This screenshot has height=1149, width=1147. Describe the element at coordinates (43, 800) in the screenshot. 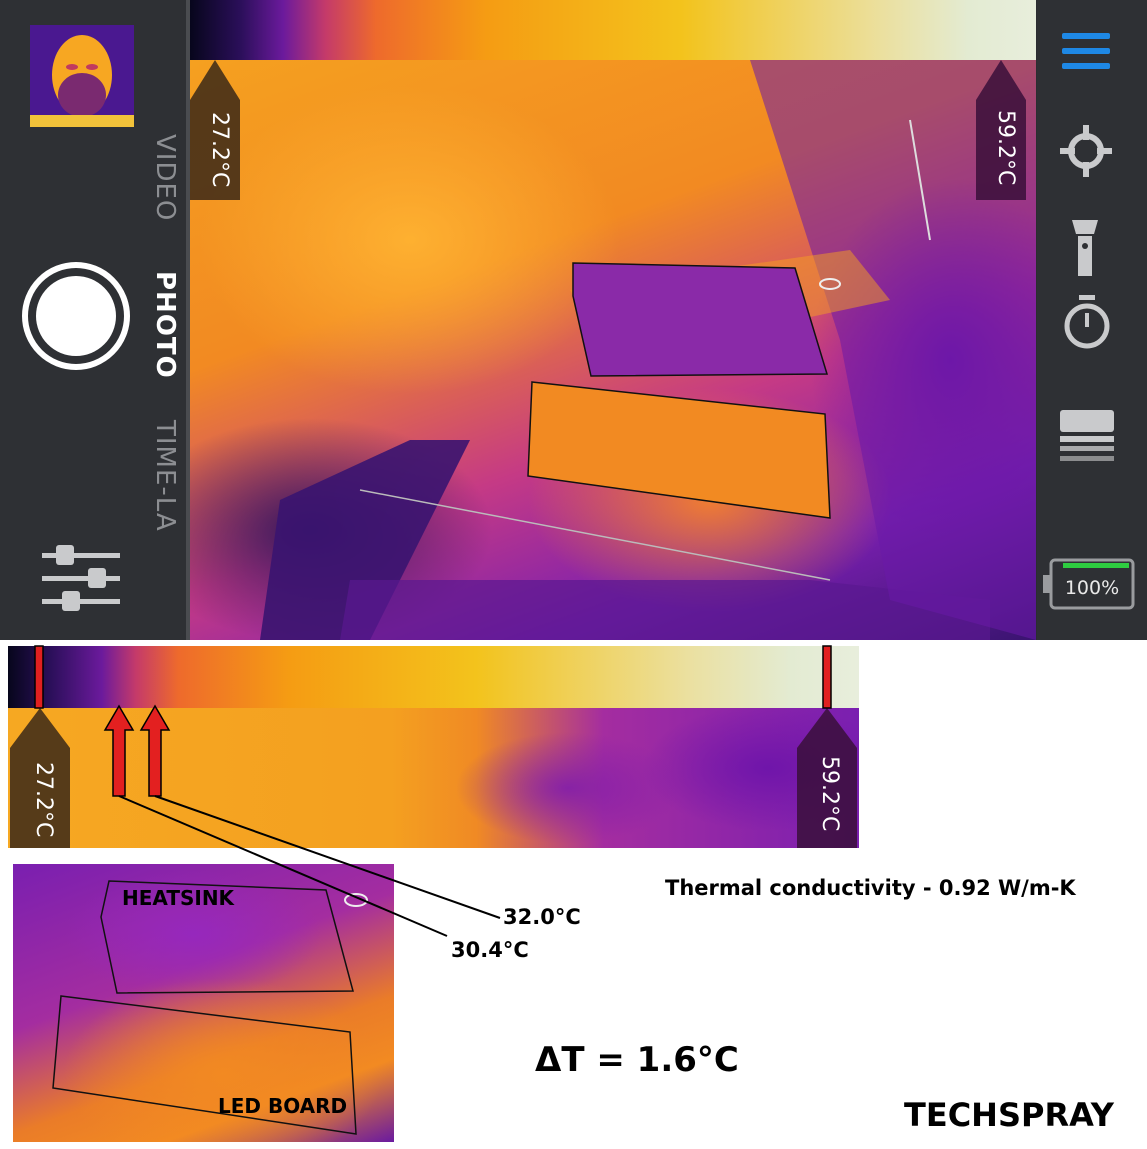

I see `annotated-min-label: 27.2°C` at that location.